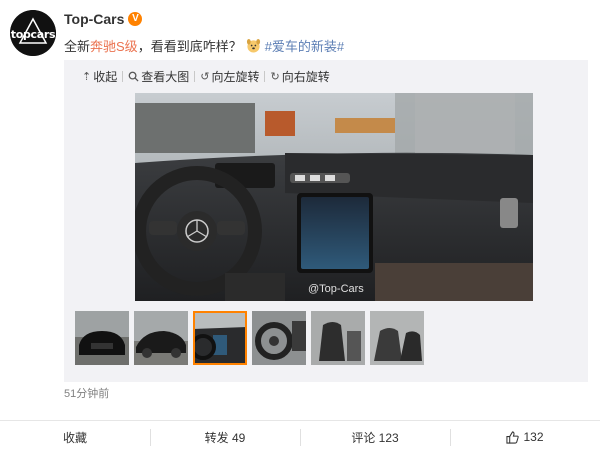 The image size is (600, 453). I want to click on avatar-logo-text: topcars, so click(33, 34).